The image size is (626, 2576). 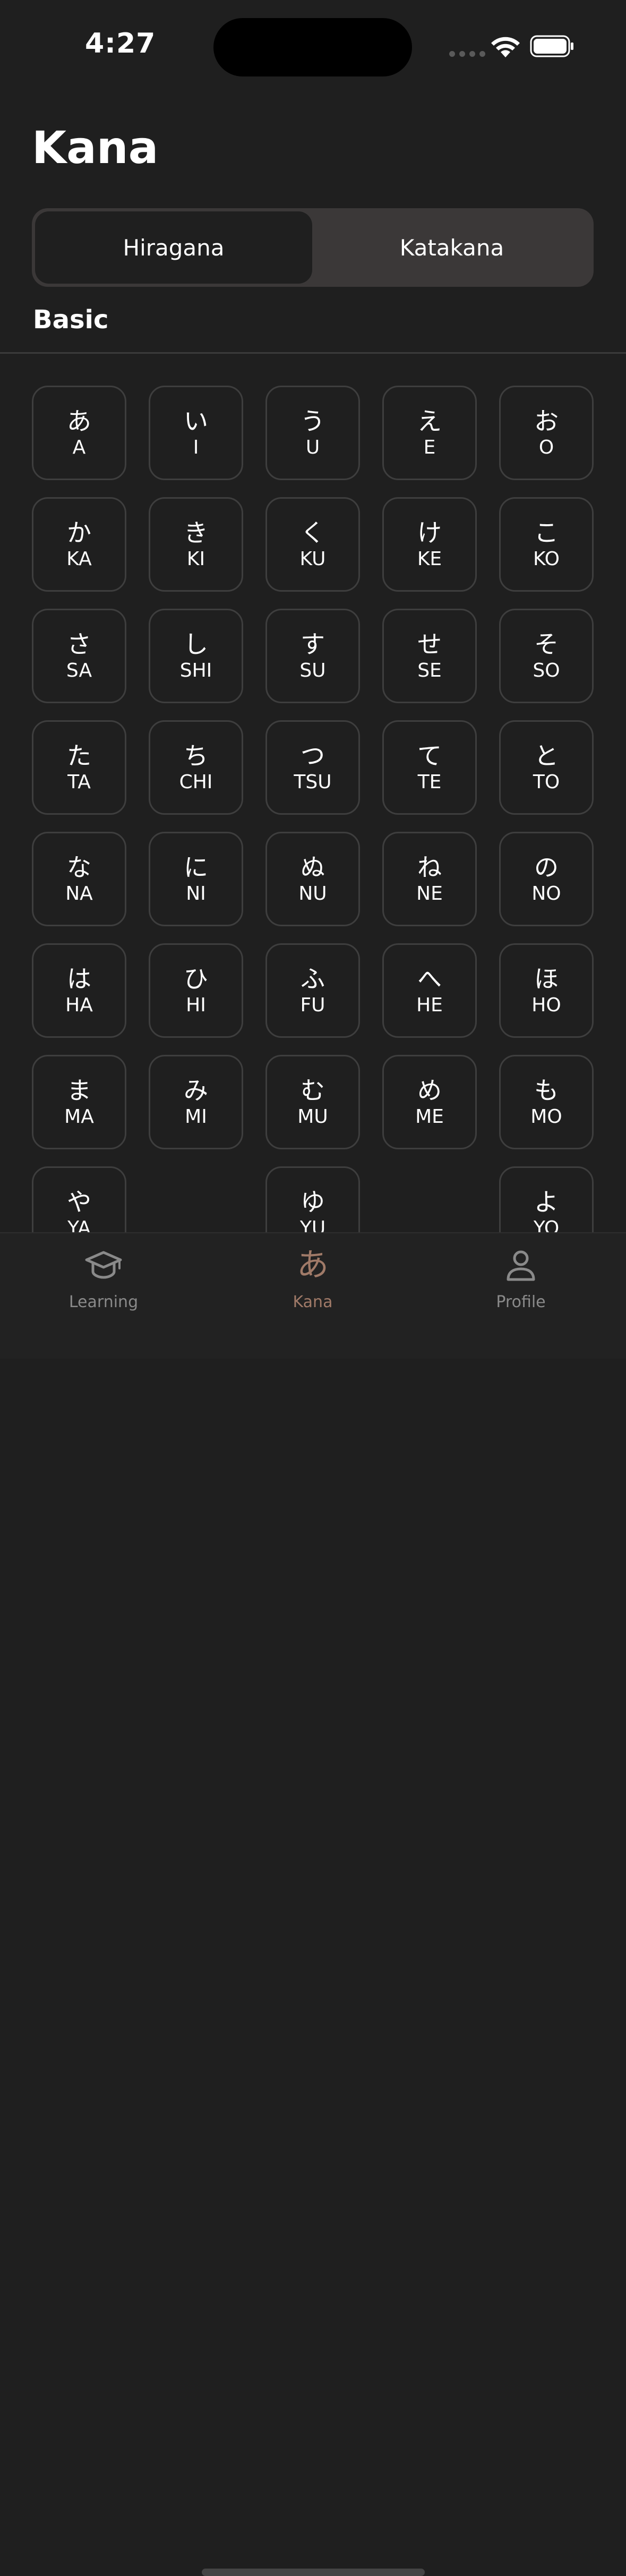 What do you see at coordinates (79, 1225) in the screenshot?
I see `kana-romaji: YA` at bounding box center [79, 1225].